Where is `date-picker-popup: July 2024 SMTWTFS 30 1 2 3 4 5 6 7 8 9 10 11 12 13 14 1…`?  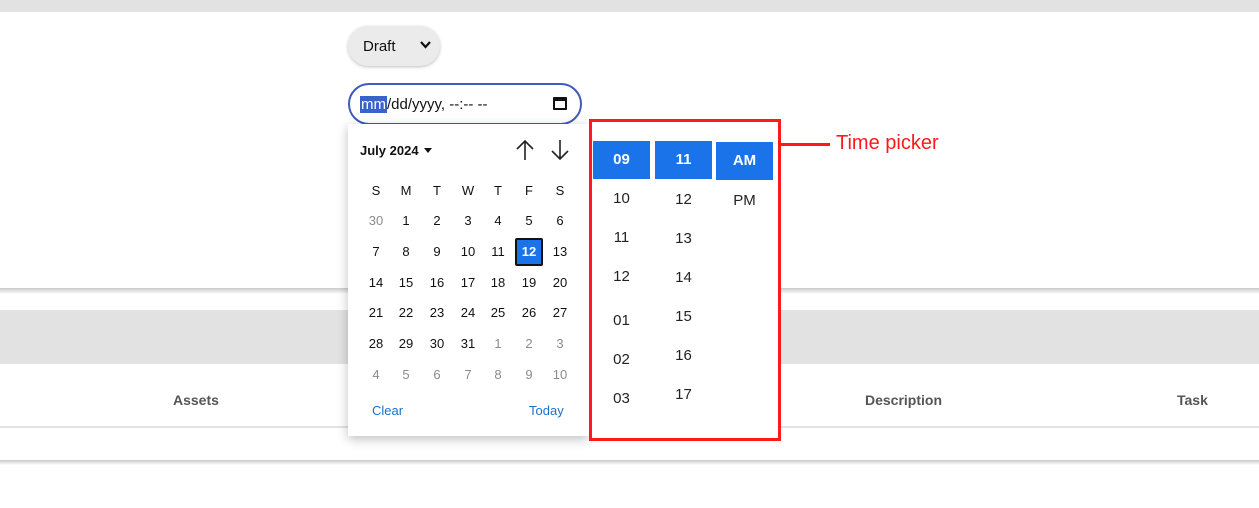
date-picker-popup: July 2024 SMTWTFS 30 1 2 3 4 5 6 7 8 9 10 11 12 13 14 1… is located at coordinates (468, 280).